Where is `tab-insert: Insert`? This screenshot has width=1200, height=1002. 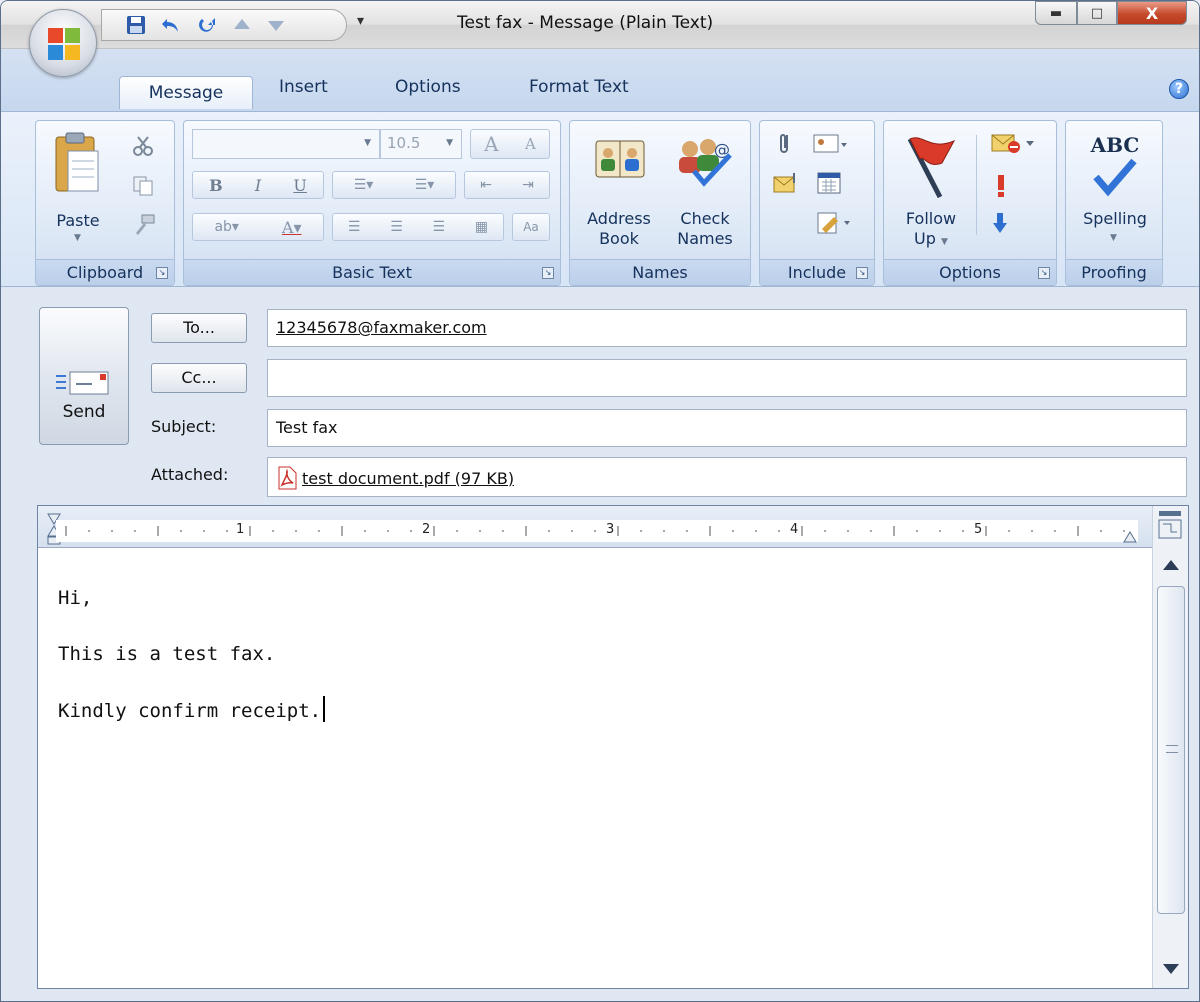 tab-insert: Insert is located at coordinates (303, 93).